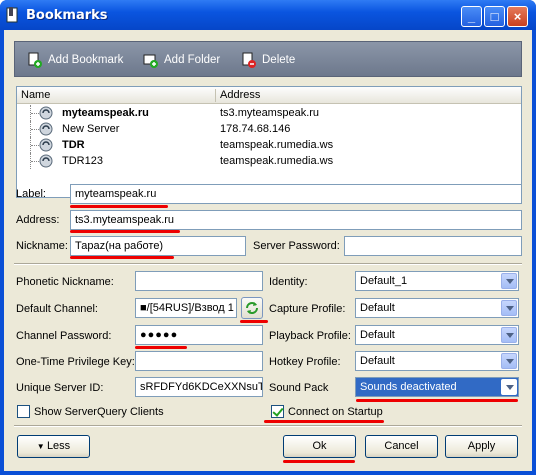 The width and height of the screenshot is (536, 475). I want to click on channel-password-label: Channel Password:, so click(64, 336).